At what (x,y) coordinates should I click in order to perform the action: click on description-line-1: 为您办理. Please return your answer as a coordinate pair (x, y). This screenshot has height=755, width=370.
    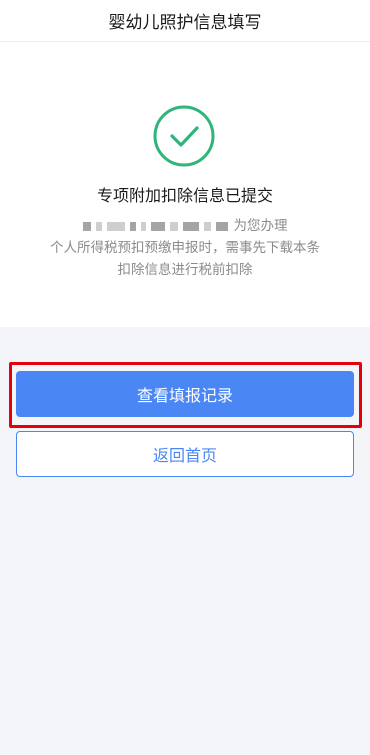
    Looking at the image, I should click on (185, 226).